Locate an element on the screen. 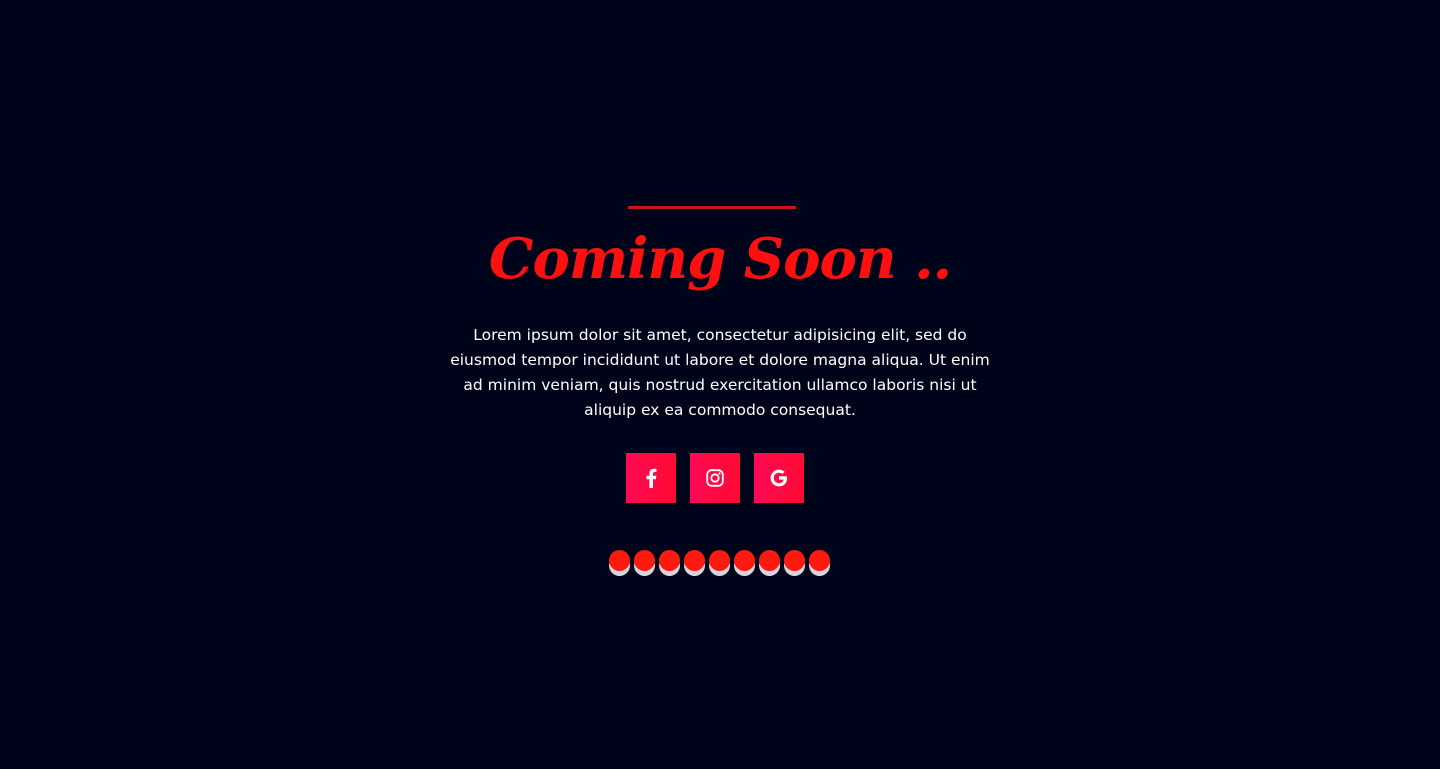 This screenshot has width=1440, height=769. loading-dots is located at coordinates (720, 564).